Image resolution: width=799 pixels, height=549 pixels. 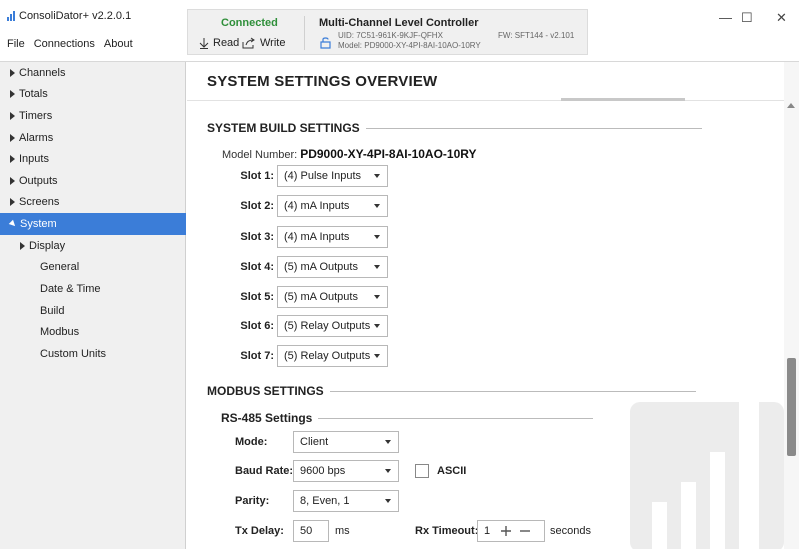 I want to click on slot-2-label: Slot 2:, so click(x=257, y=206).